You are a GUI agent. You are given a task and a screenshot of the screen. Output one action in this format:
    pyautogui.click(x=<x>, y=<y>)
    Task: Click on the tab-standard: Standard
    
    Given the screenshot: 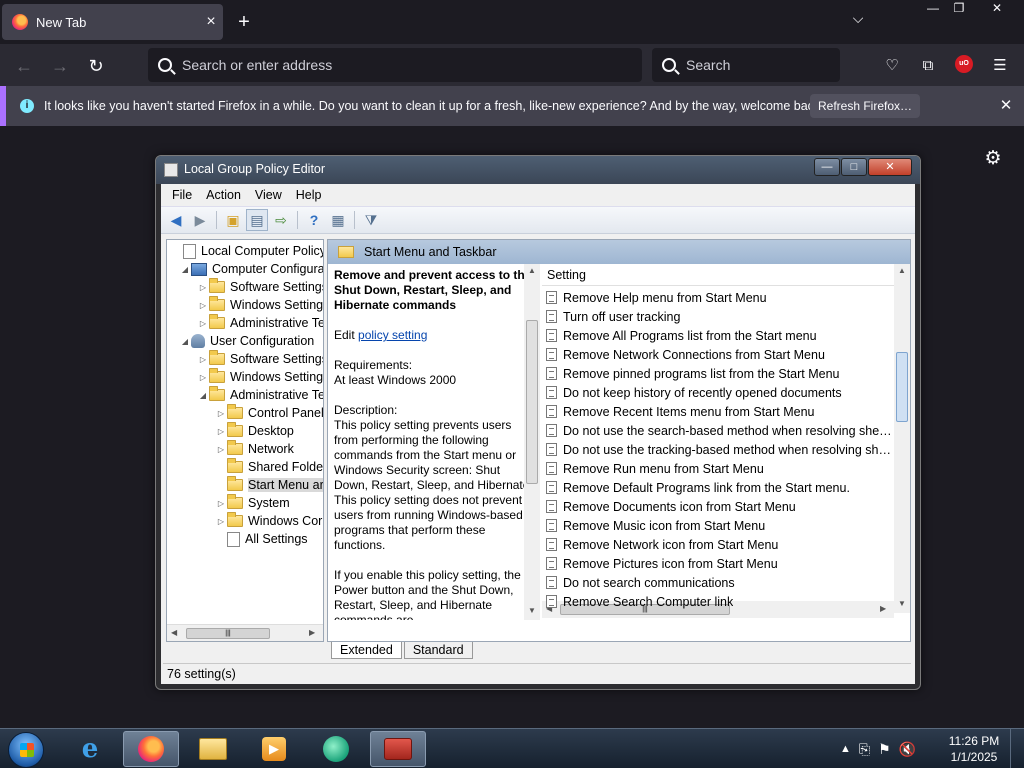 What is the action you would take?
    pyautogui.click(x=438, y=650)
    